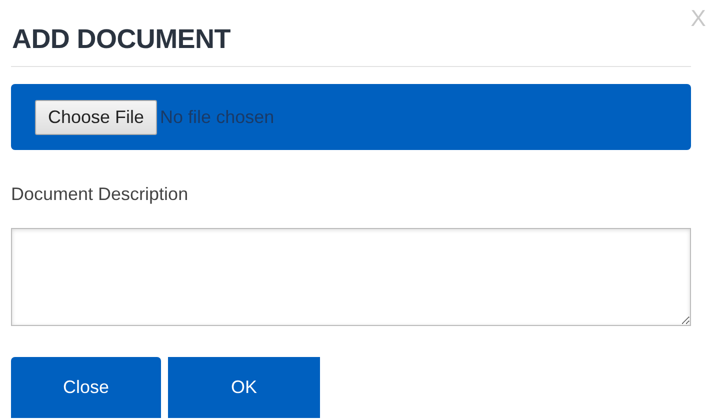 The height and width of the screenshot is (419, 708). I want to click on dialog-button: OK, so click(244, 387).